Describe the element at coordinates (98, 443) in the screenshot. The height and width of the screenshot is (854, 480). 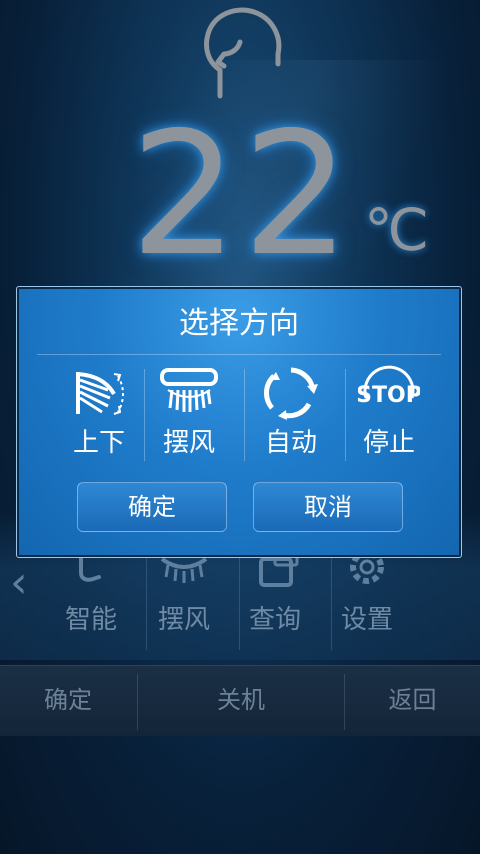
I see `option-label: 上下` at that location.